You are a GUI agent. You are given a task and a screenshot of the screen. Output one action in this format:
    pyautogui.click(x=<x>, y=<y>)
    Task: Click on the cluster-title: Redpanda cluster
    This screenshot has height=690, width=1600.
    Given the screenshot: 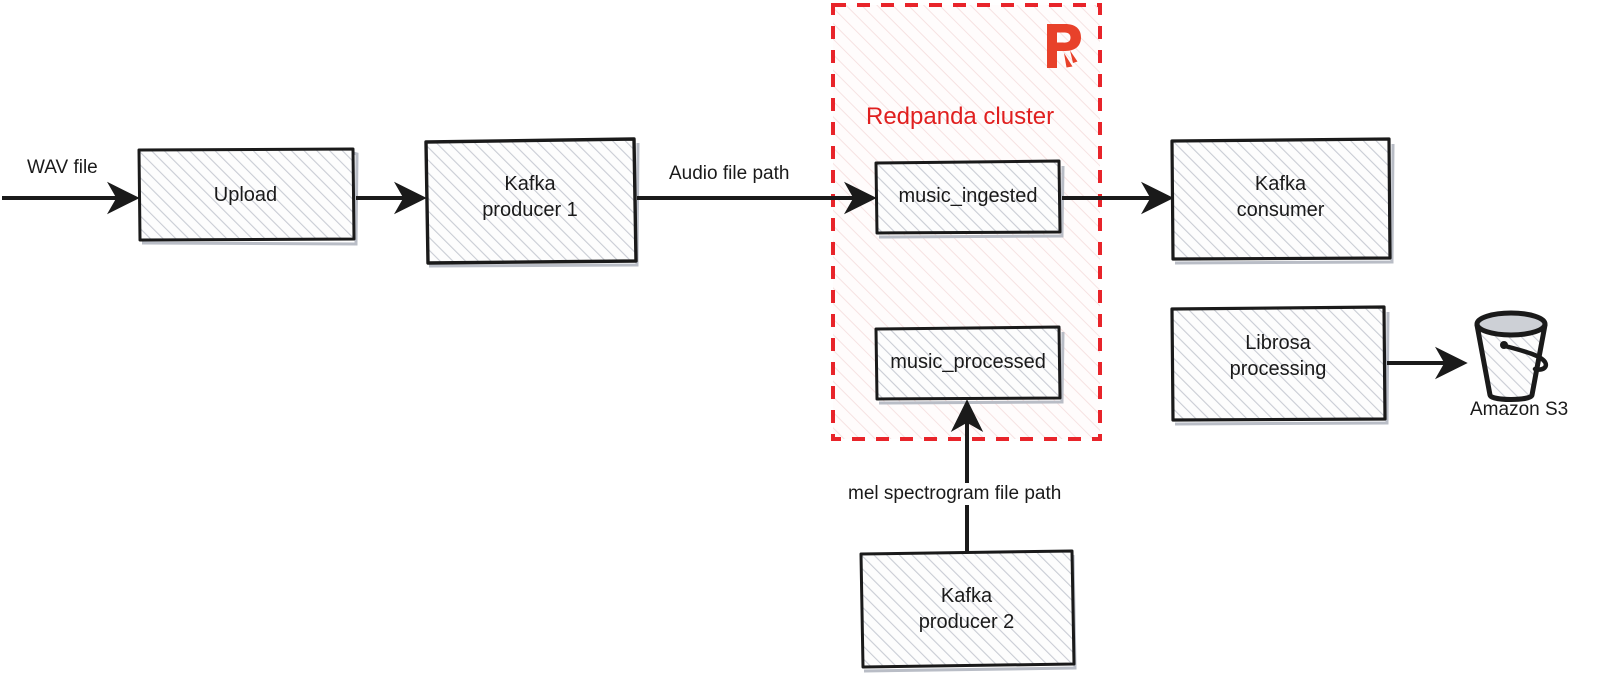 What is the action you would take?
    pyautogui.click(x=960, y=116)
    